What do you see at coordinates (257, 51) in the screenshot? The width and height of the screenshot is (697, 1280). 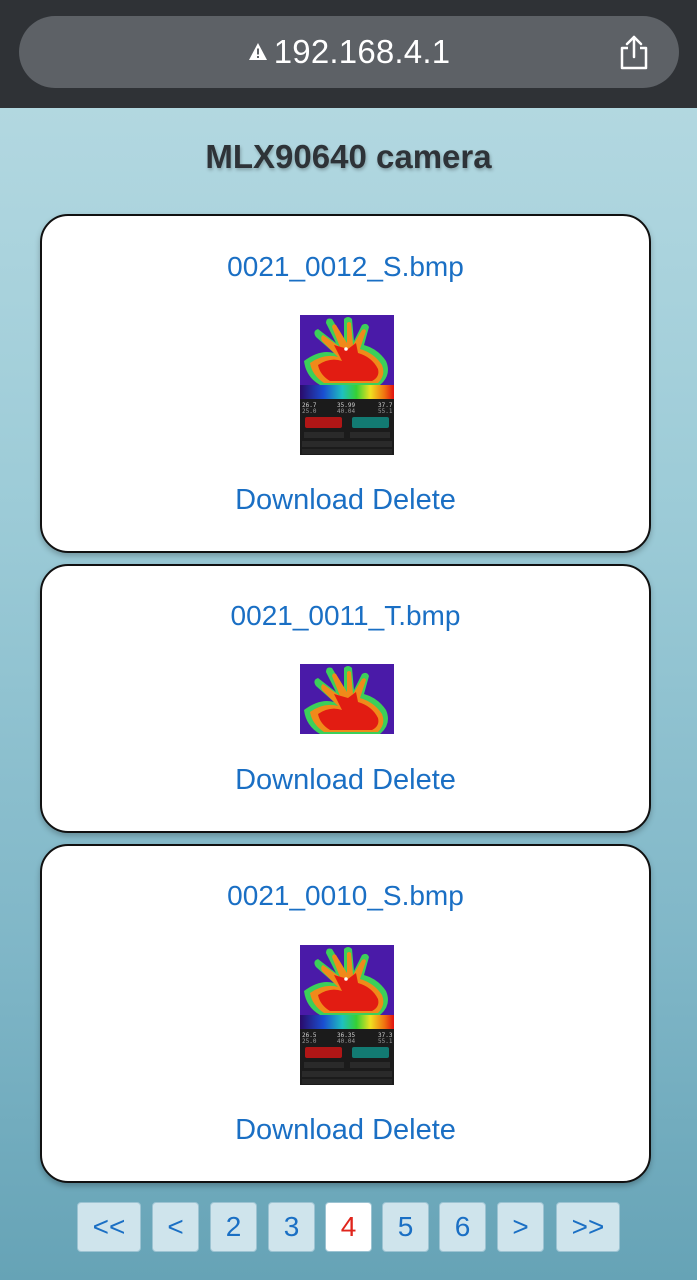 I see `warning-triangle-icon` at bounding box center [257, 51].